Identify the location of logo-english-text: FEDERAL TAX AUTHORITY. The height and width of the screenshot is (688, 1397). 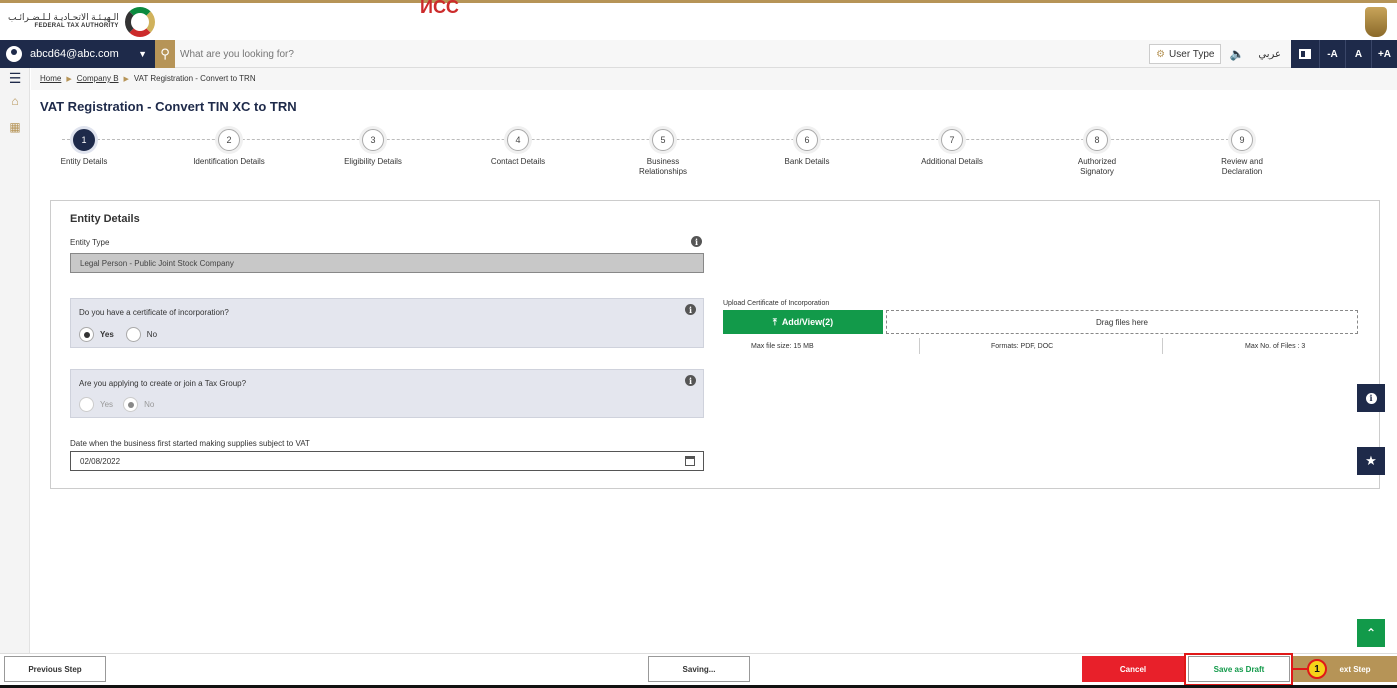
(76, 26).